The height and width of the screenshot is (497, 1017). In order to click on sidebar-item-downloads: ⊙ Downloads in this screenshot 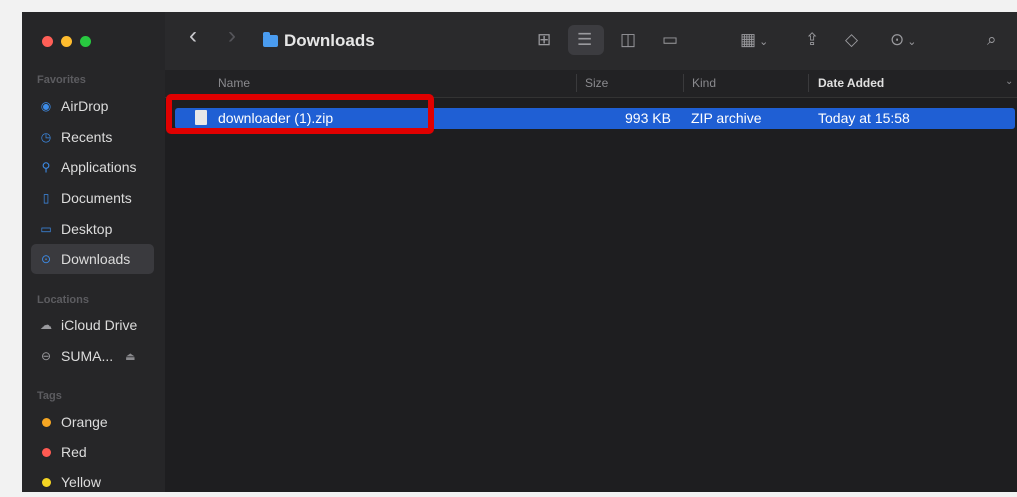, I will do `click(92, 259)`.